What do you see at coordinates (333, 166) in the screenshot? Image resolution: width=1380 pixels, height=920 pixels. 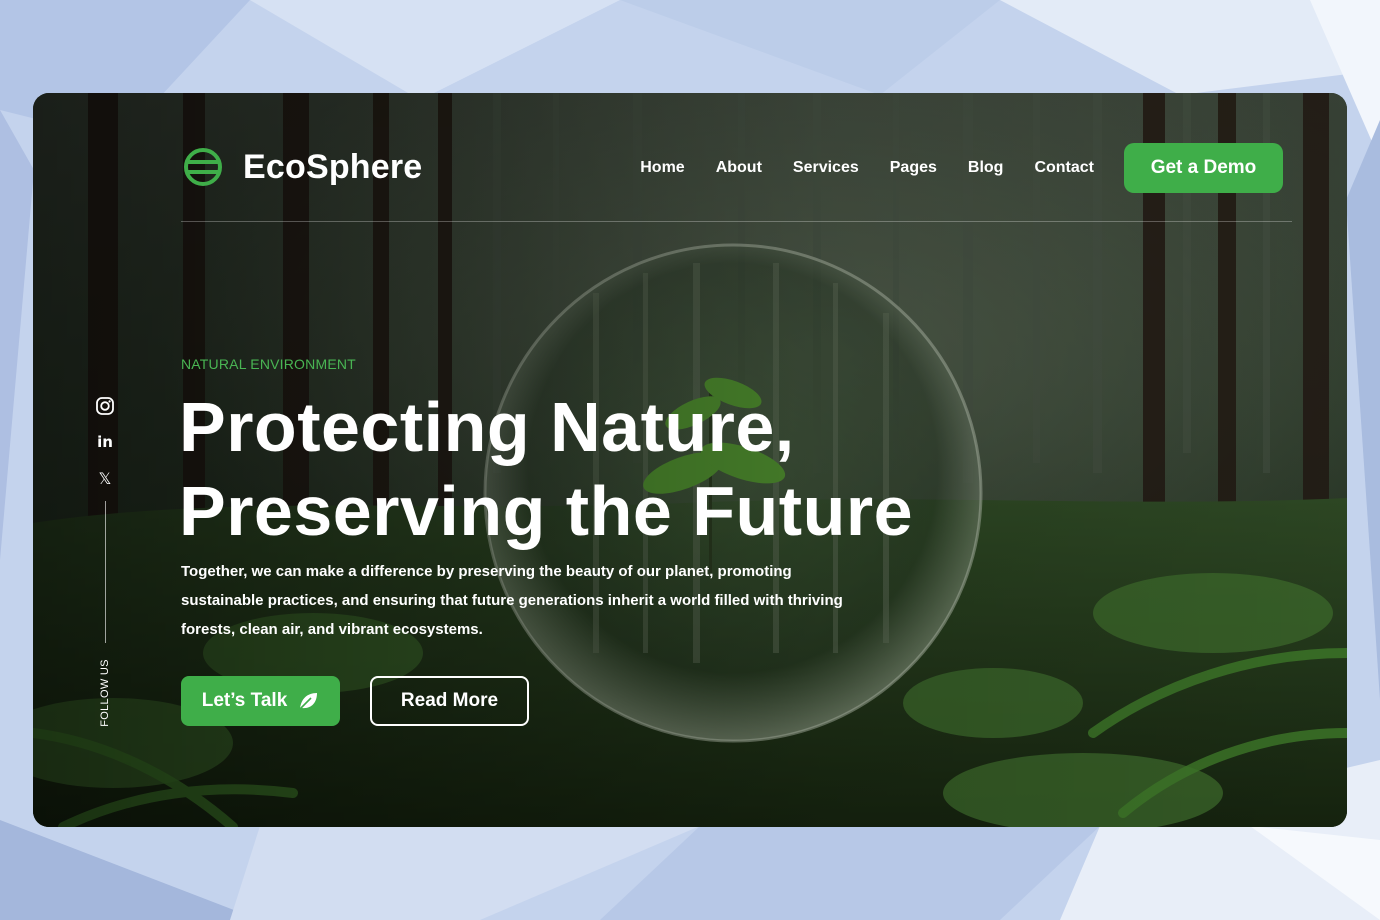 I see `brand-name: EcoSphere` at bounding box center [333, 166].